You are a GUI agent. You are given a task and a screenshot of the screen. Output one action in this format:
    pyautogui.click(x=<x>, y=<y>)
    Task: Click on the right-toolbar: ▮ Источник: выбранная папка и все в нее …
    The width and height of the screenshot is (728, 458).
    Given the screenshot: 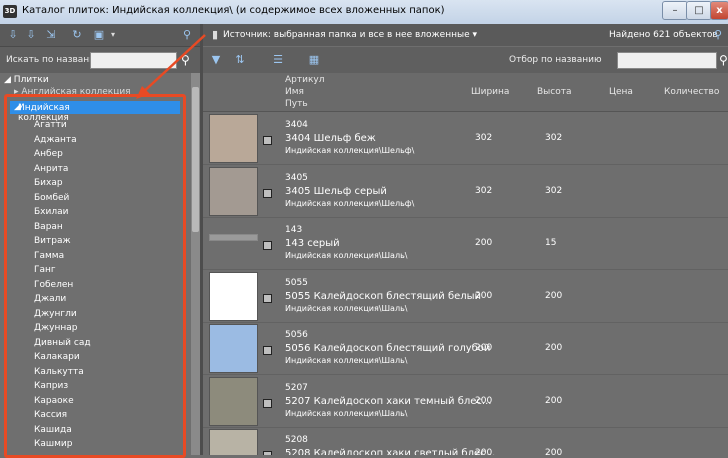 What is the action you would take?
    pyautogui.click(x=465, y=35)
    